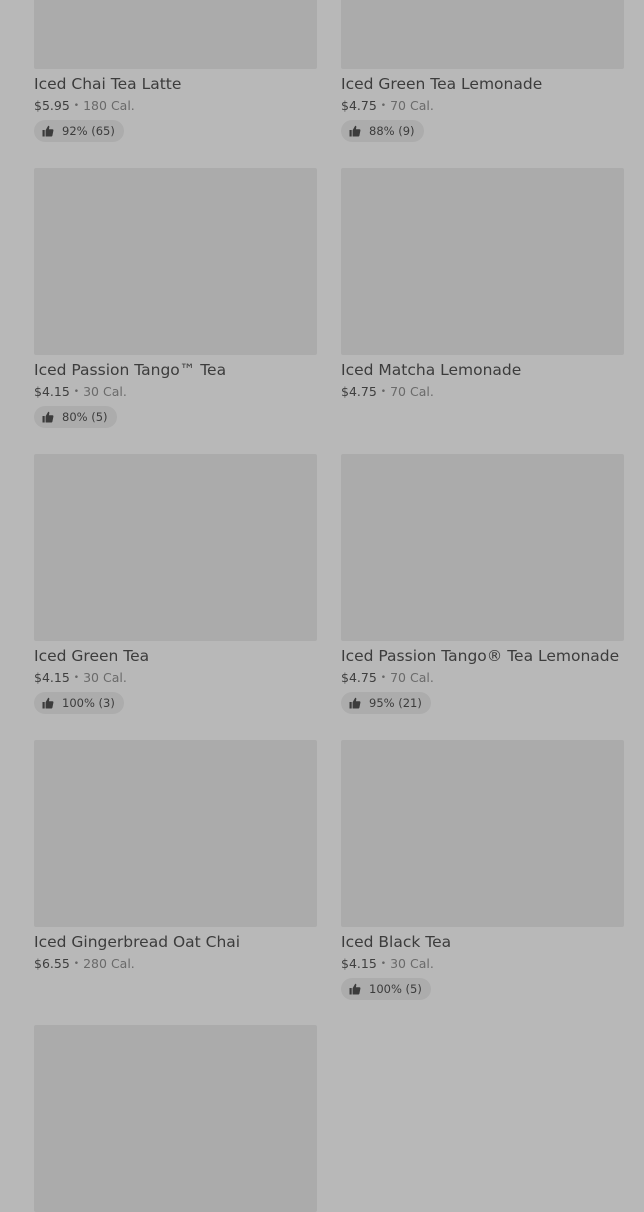  I want to click on rating-text: 80% (5), so click(85, 417).